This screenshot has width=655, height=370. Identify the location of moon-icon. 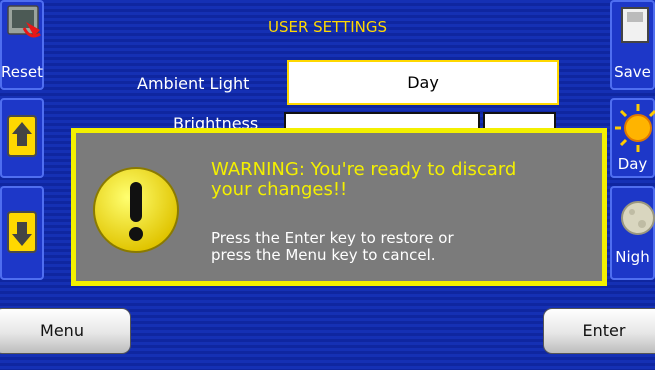
(638, 218).